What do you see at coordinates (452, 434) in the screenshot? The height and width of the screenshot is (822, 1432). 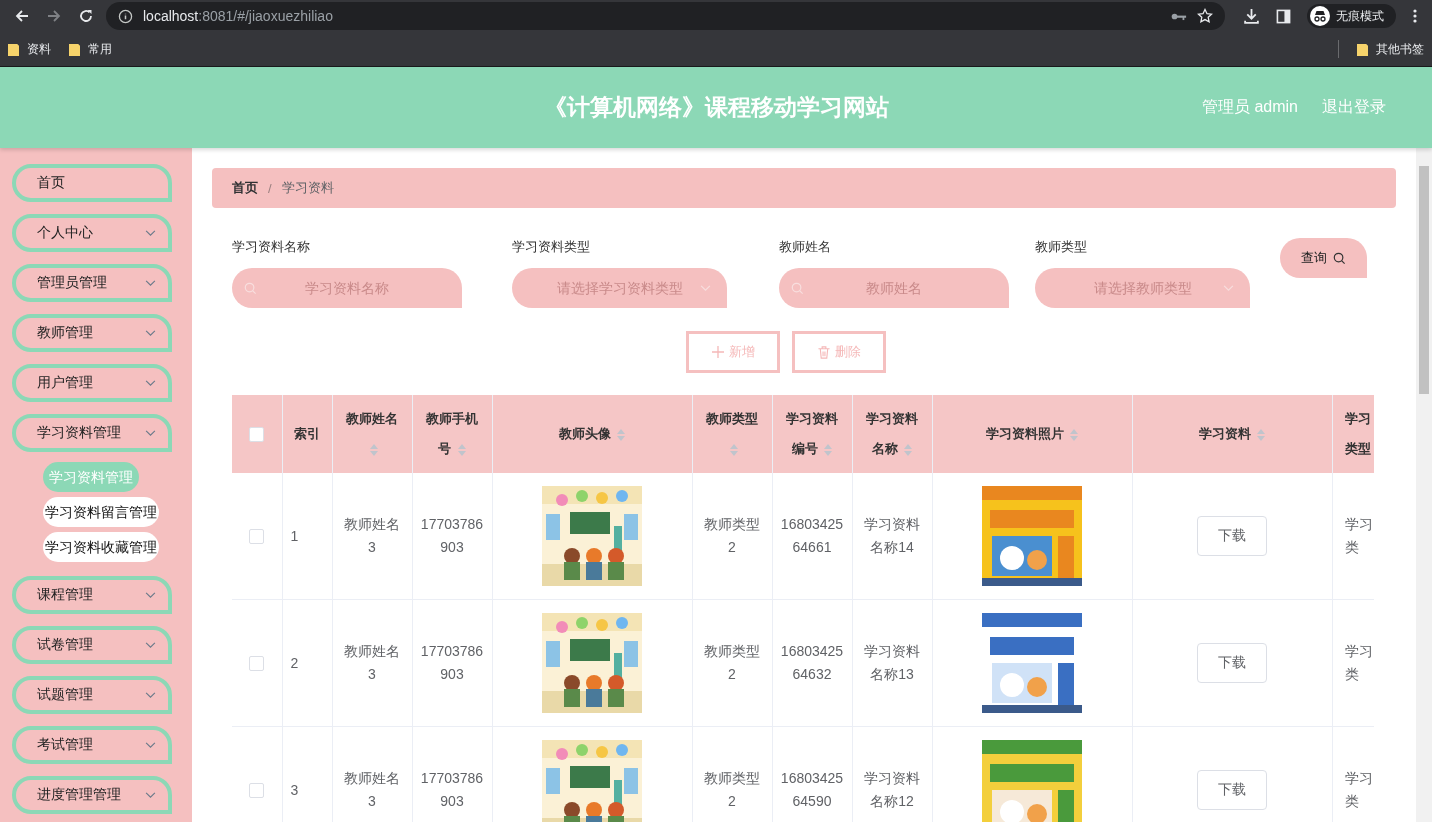 I see `header-cell: 教师手机号` at bounding box center [452, 434].